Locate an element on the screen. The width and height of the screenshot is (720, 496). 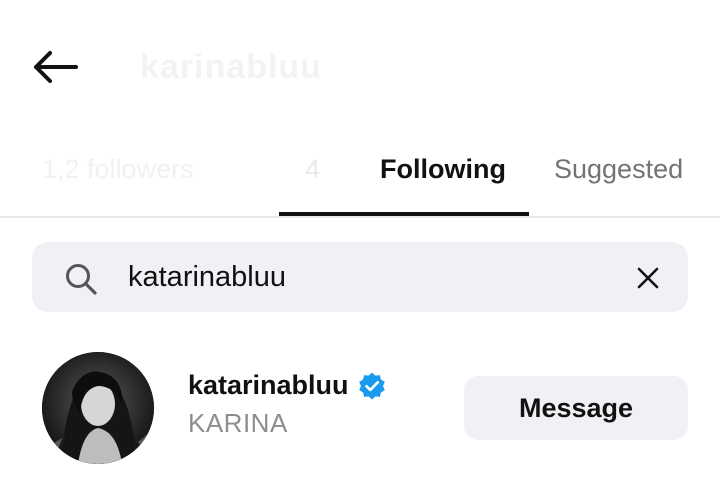
username-line: katarinabluu is located at coordinates (287, 385).